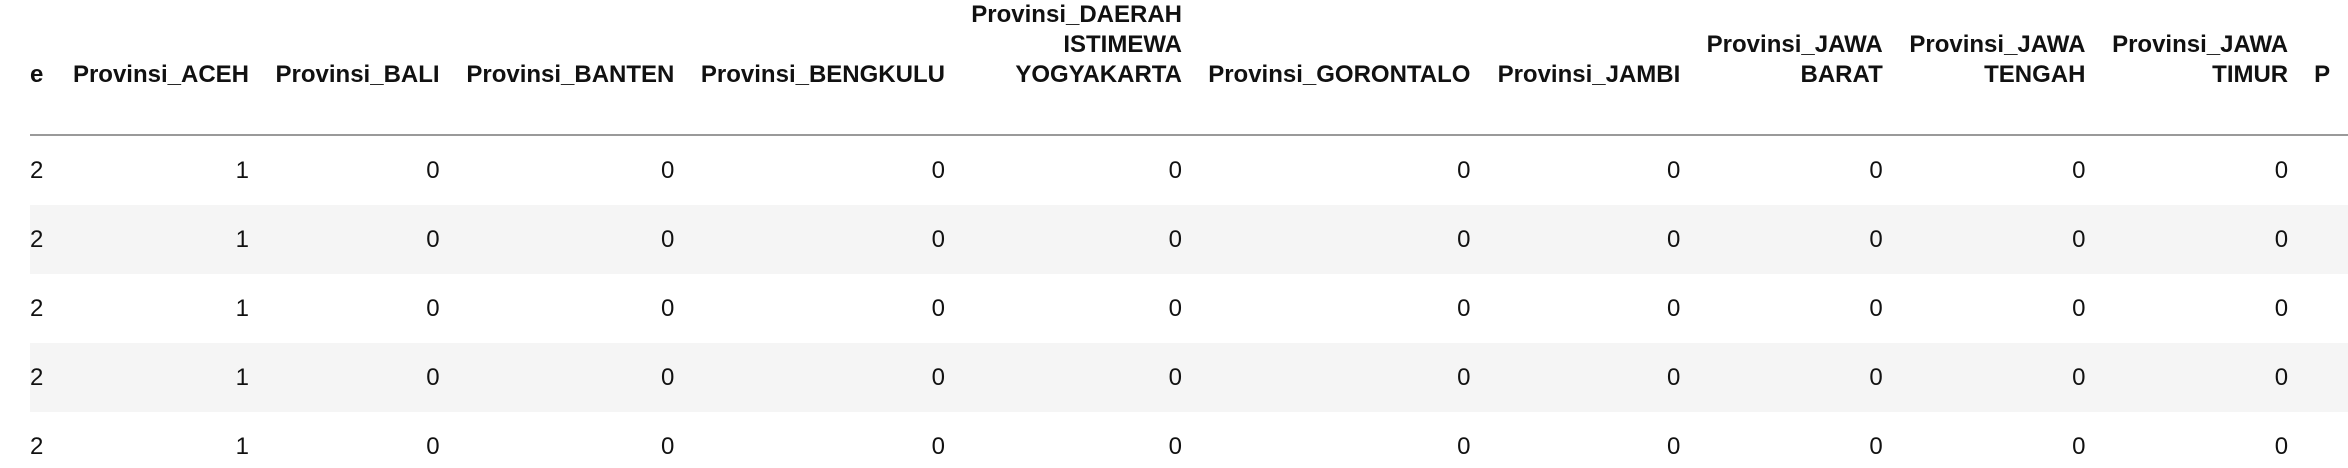 The width and height of the screenshot is (2348, 468). Describe the element at coordinates (1997, 59) in the screenshot. I see `column-header: Provinsi_JAWA TENGAH` at that location.